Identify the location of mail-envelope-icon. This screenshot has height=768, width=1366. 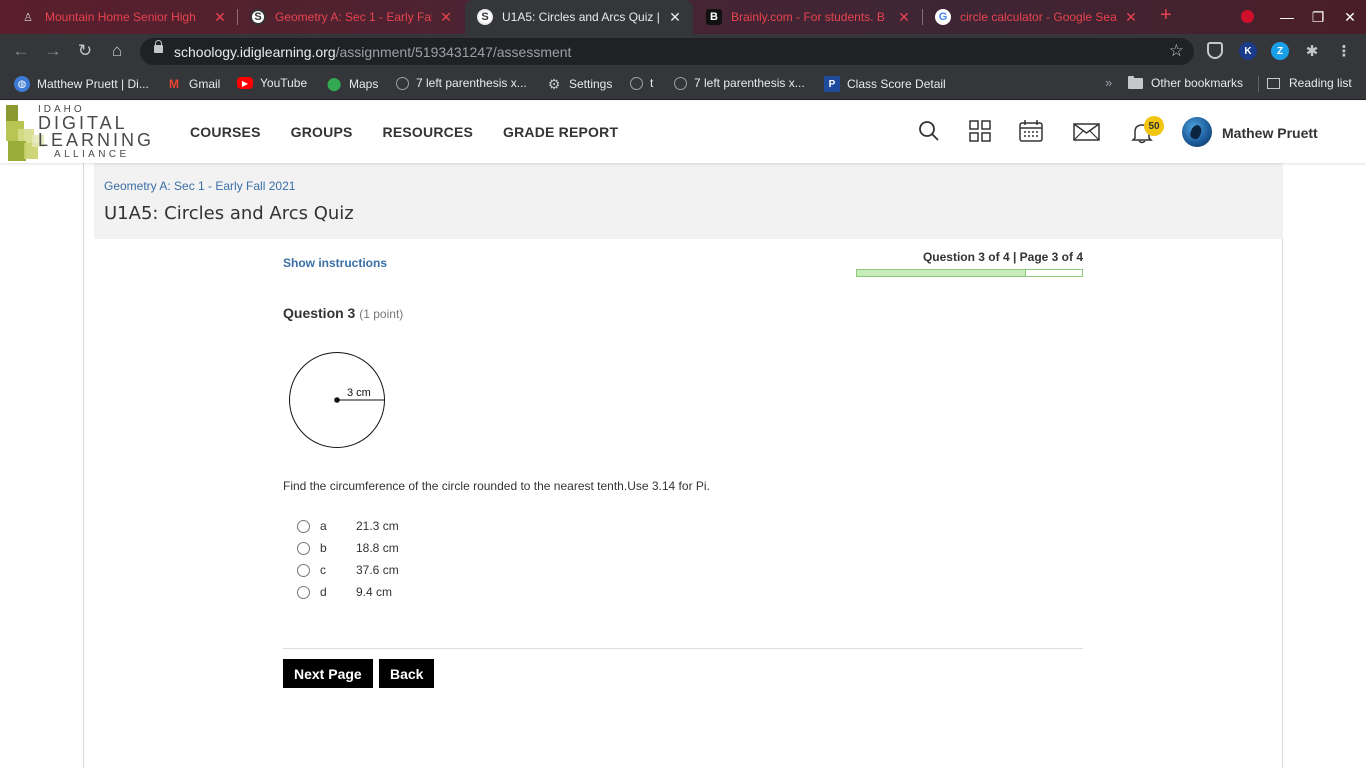
(1086, 132).